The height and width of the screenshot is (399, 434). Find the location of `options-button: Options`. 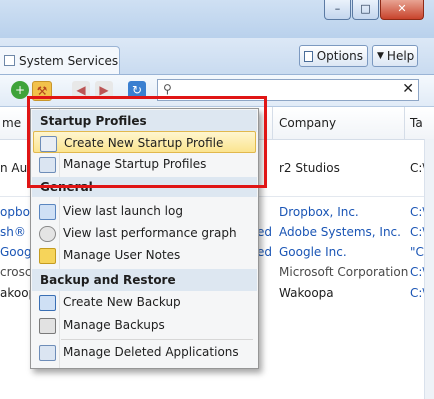

options-button: Options is located at coordinates (333, 56).